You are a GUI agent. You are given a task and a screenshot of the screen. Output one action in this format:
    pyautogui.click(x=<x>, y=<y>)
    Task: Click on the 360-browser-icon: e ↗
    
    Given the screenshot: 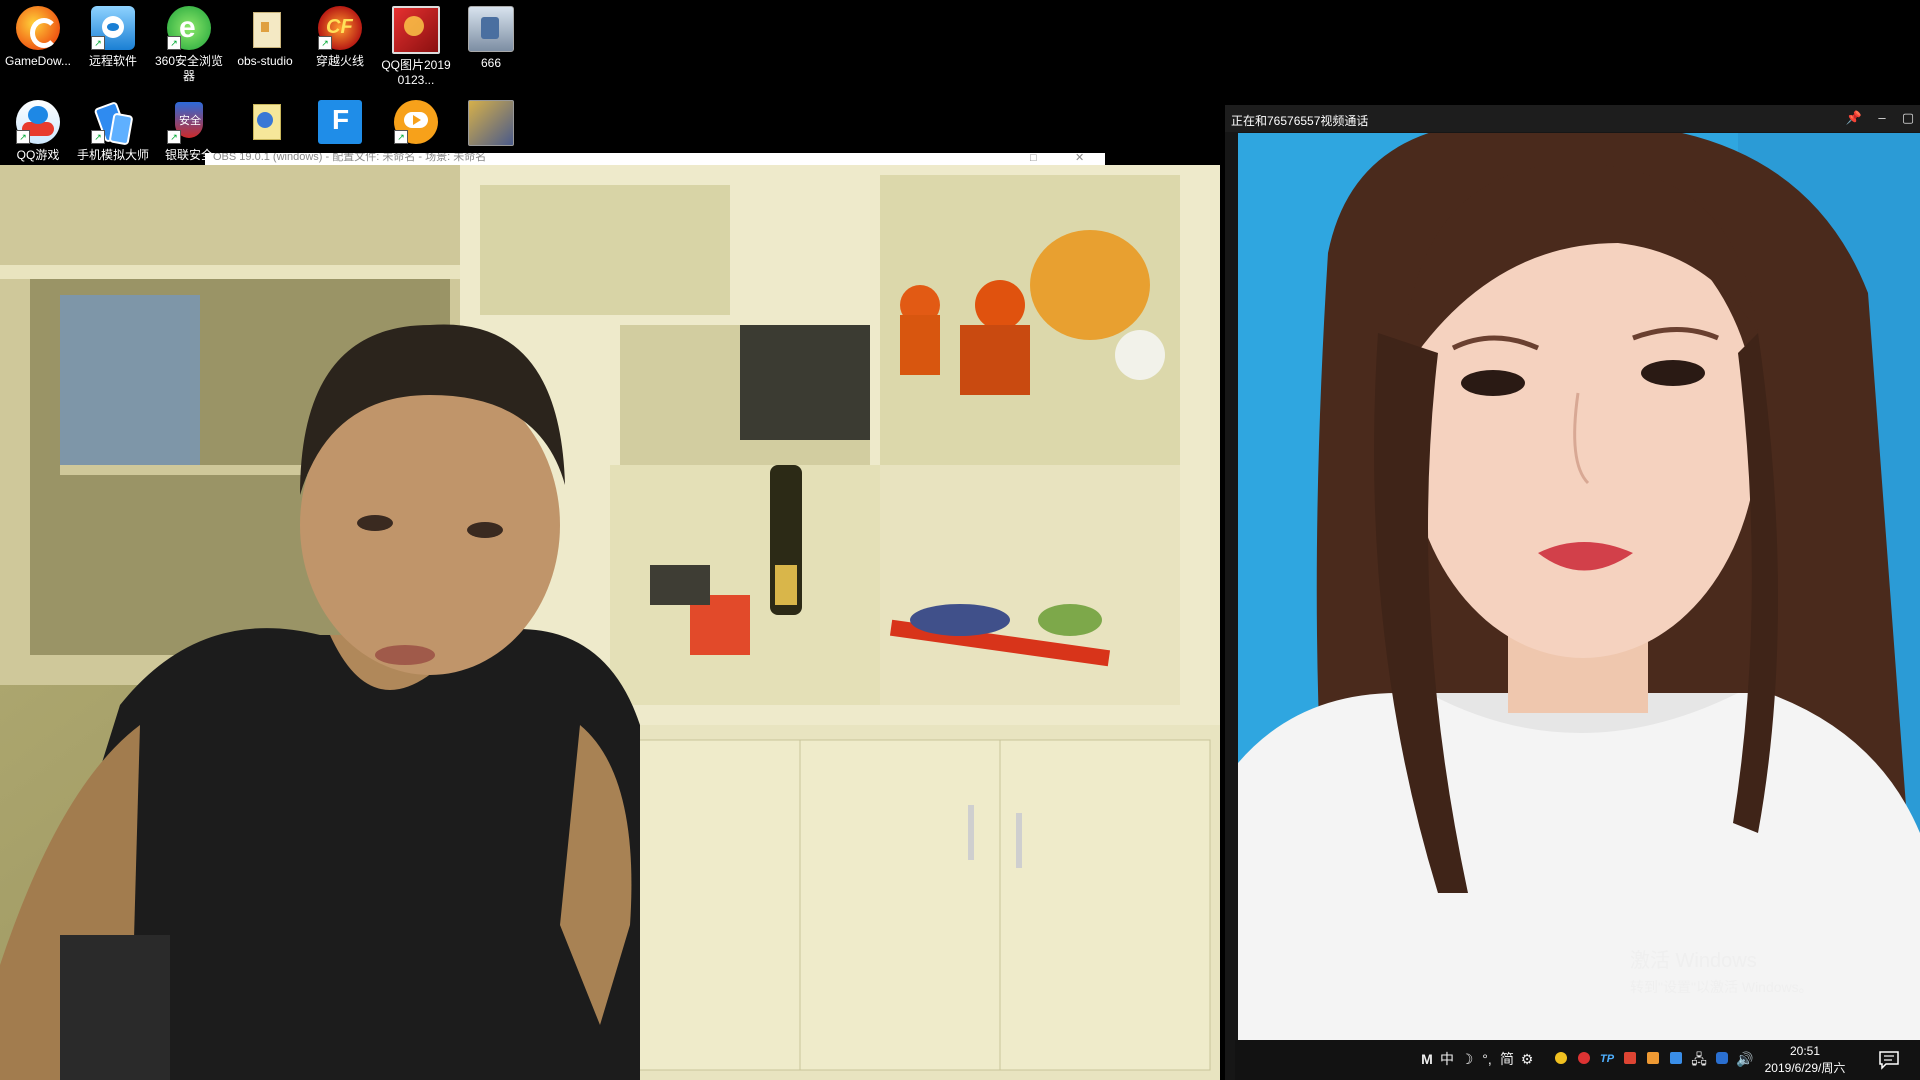 What is the action you would take?
    pyautogui.click(x=189, y=28)
    